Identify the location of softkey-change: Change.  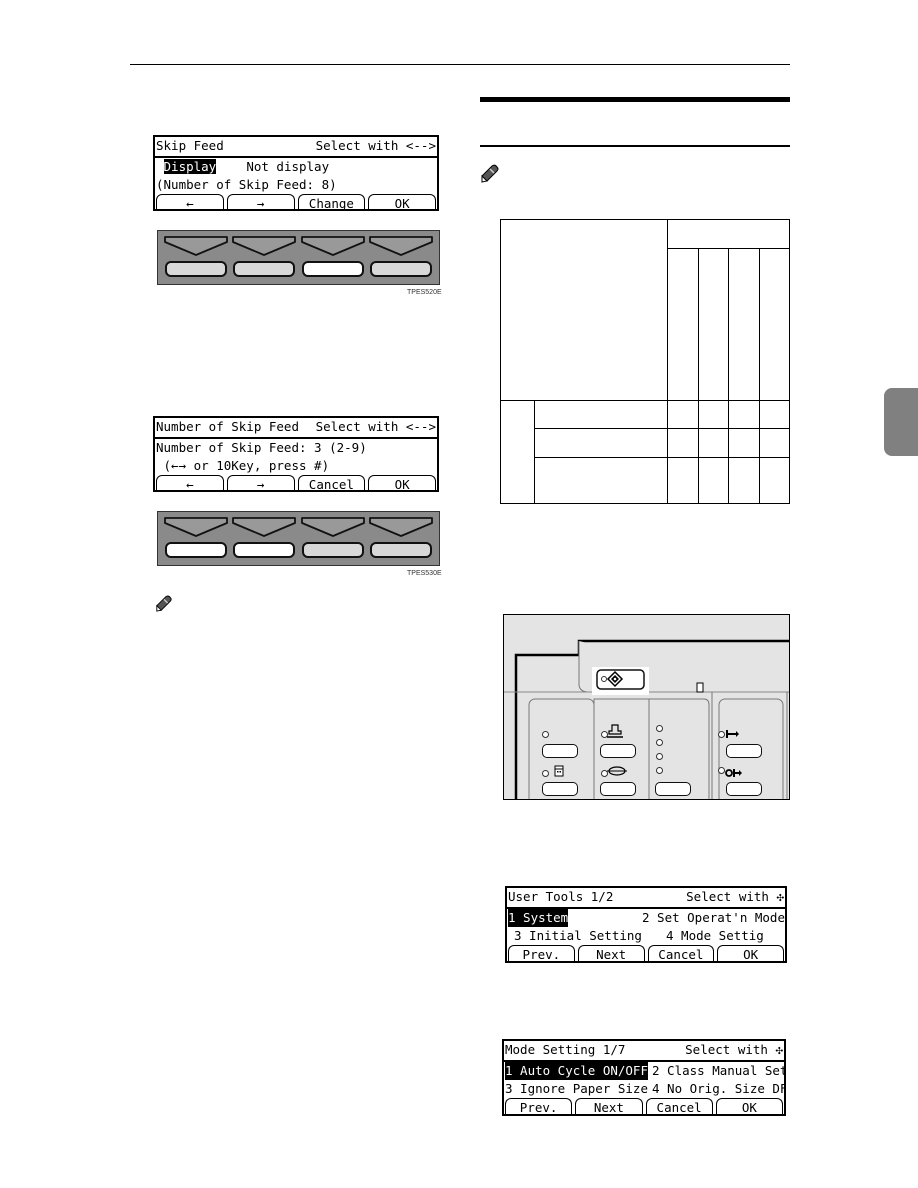
(331, 201).